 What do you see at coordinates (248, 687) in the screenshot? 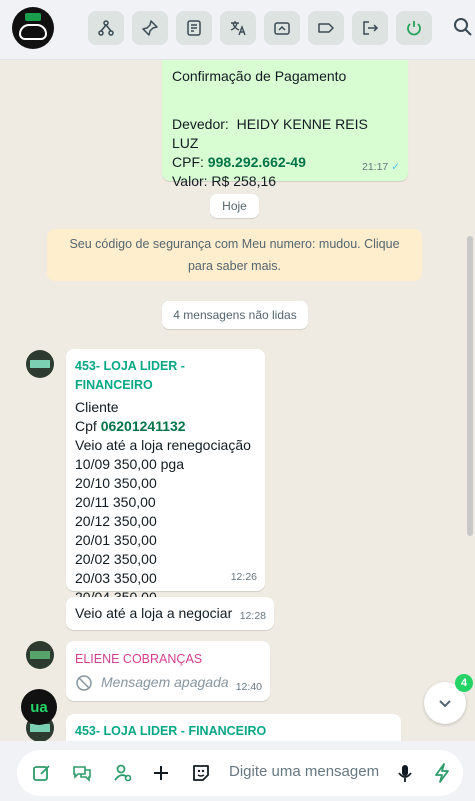
I see `message-time: 12:40` at bounding box center [248, 687].